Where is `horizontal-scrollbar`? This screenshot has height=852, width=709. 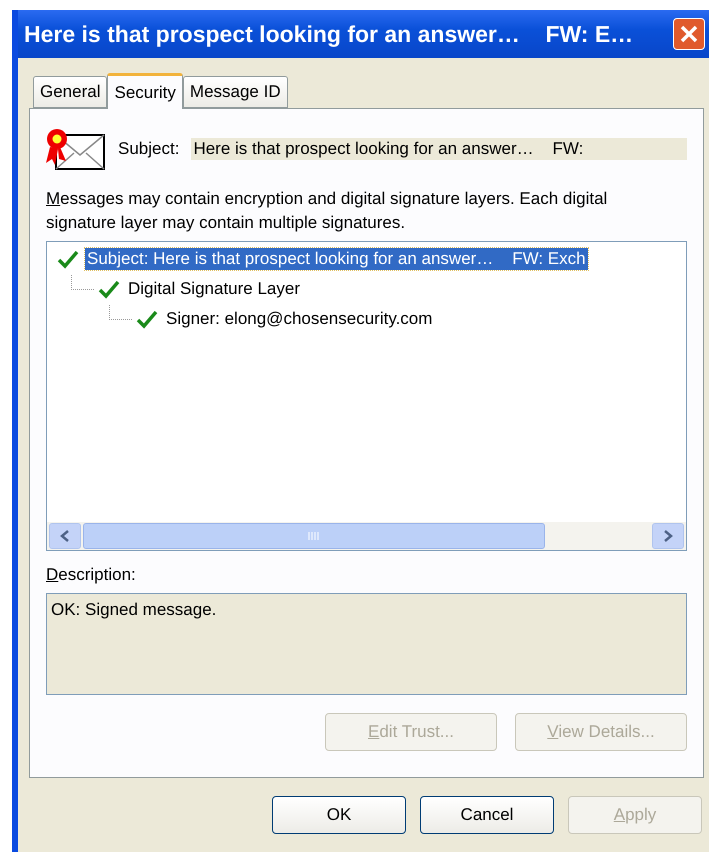 horizontal-scrollbar is located at coordinates (366, 536).